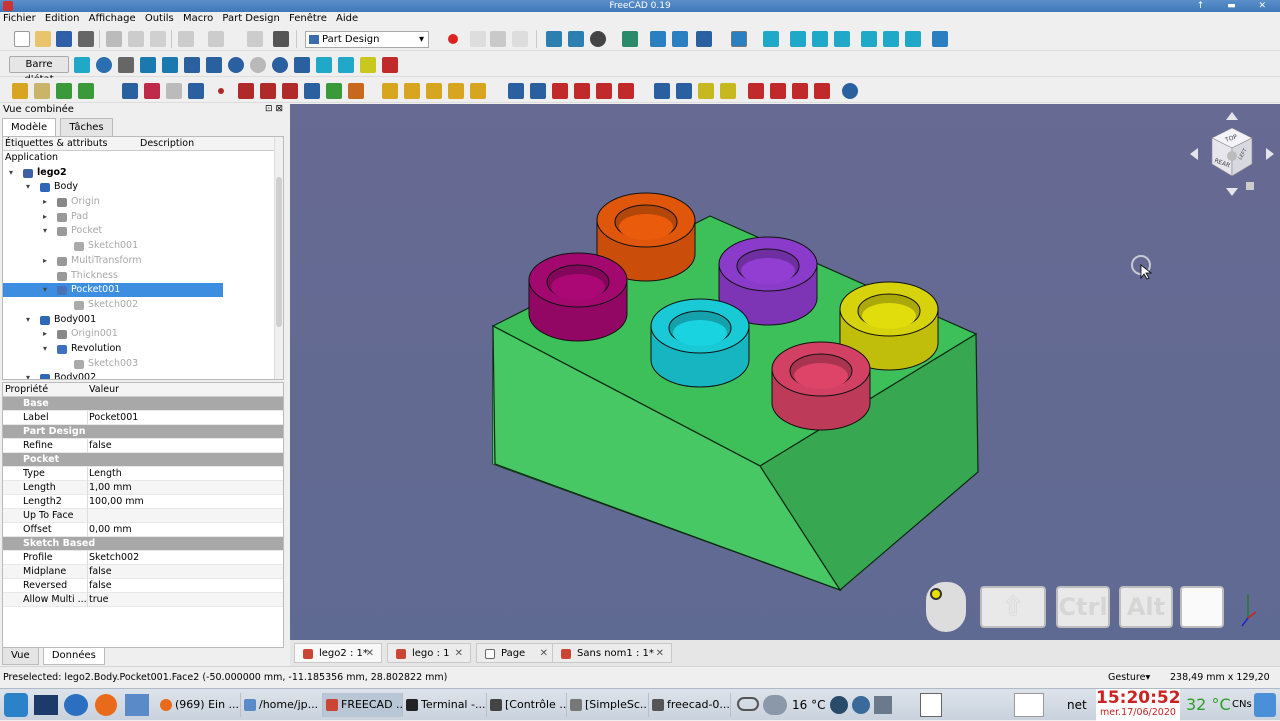 The image size is (1280, 721). I want to click on thunderbird-icon, so click(76, 705).